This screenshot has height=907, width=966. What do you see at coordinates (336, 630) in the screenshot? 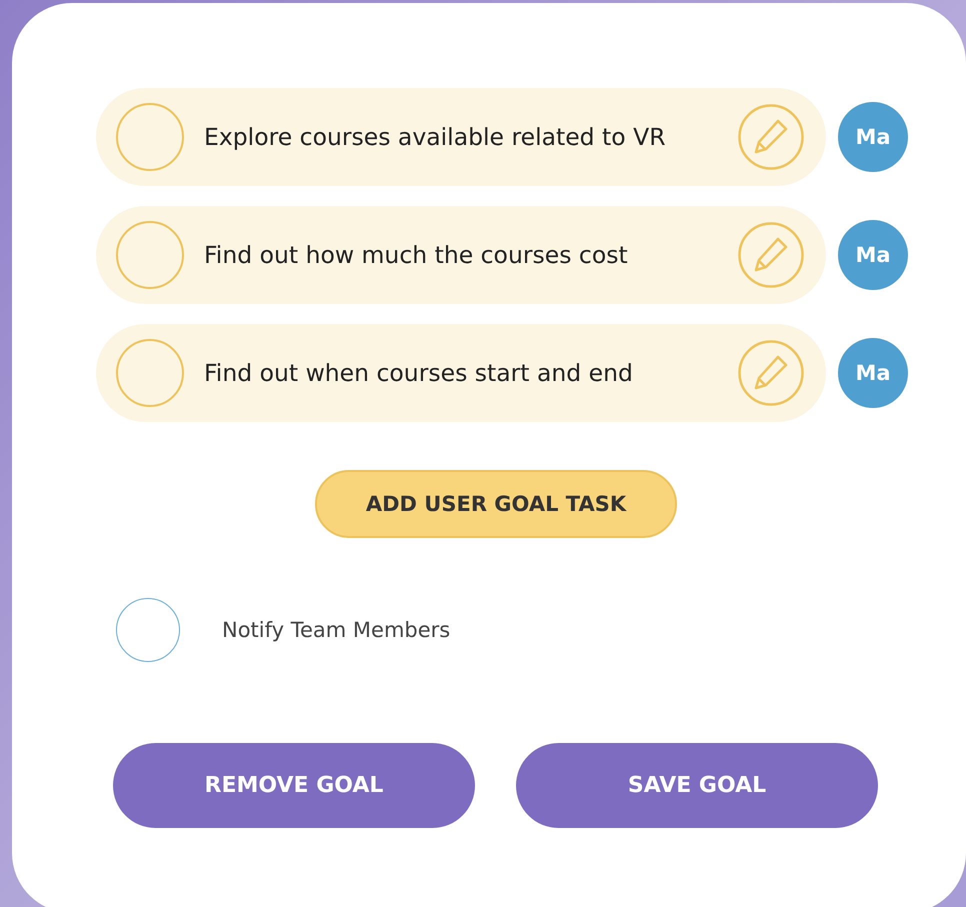
I see `notify-label: Notify Team Members` at bounding box center [336, 630].